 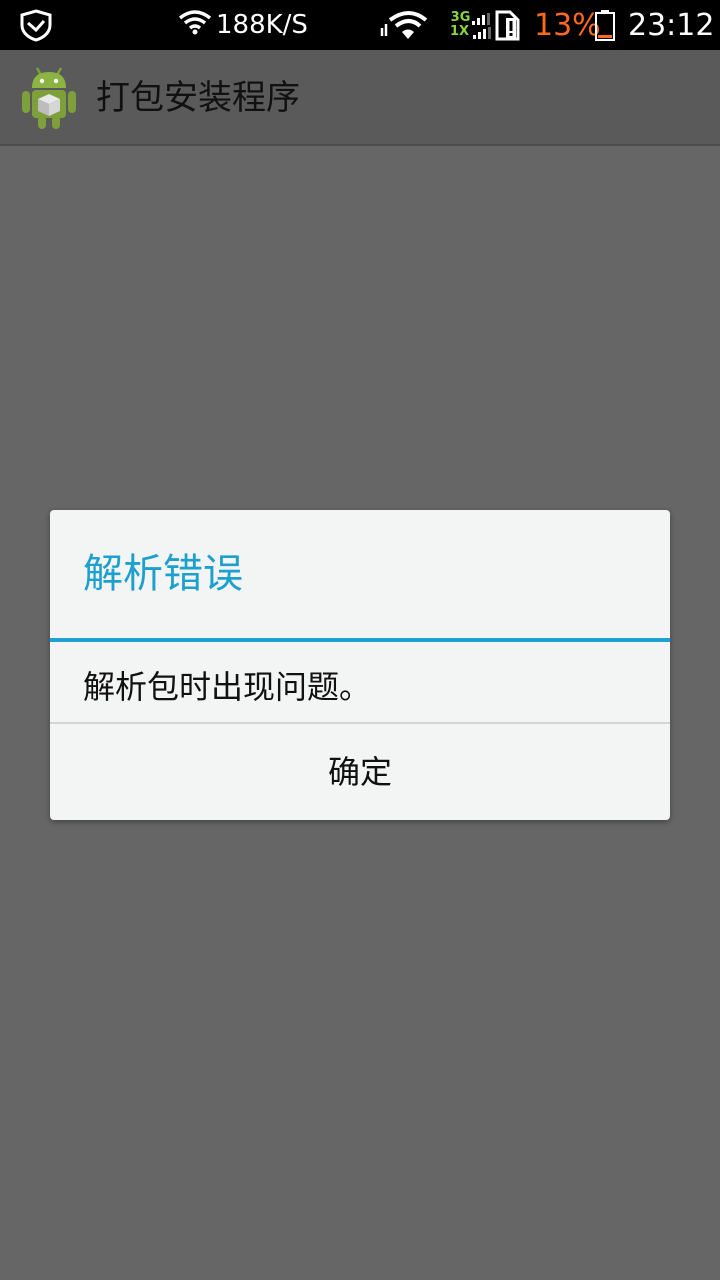 I want to click on app-title: 打包安装程序, so click(x=198, y=98).